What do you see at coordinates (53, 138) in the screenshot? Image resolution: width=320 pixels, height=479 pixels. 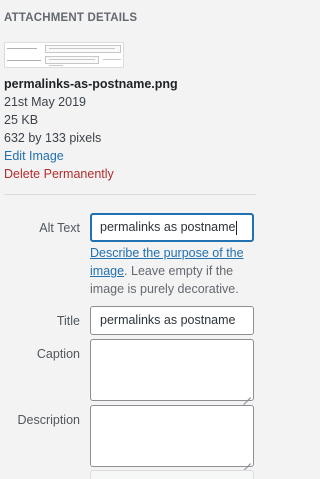 I see `image-dimensions: 632 by 133 pixels` at bounding box center [53, 138].